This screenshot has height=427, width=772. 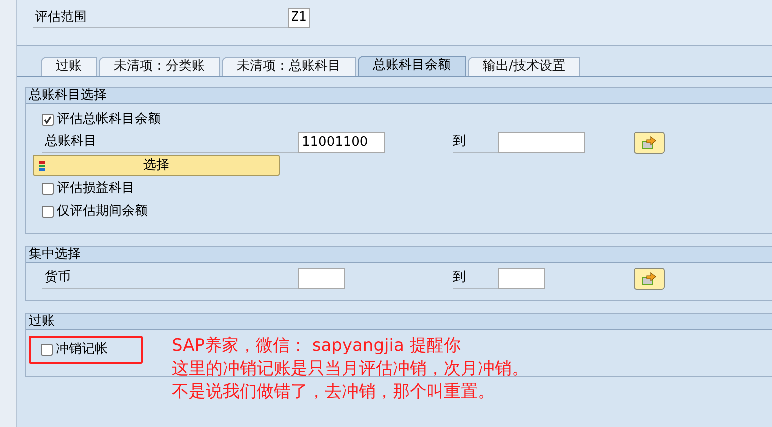 I want to click on tab: 输出/技术设置, so click(x=524, y=66).